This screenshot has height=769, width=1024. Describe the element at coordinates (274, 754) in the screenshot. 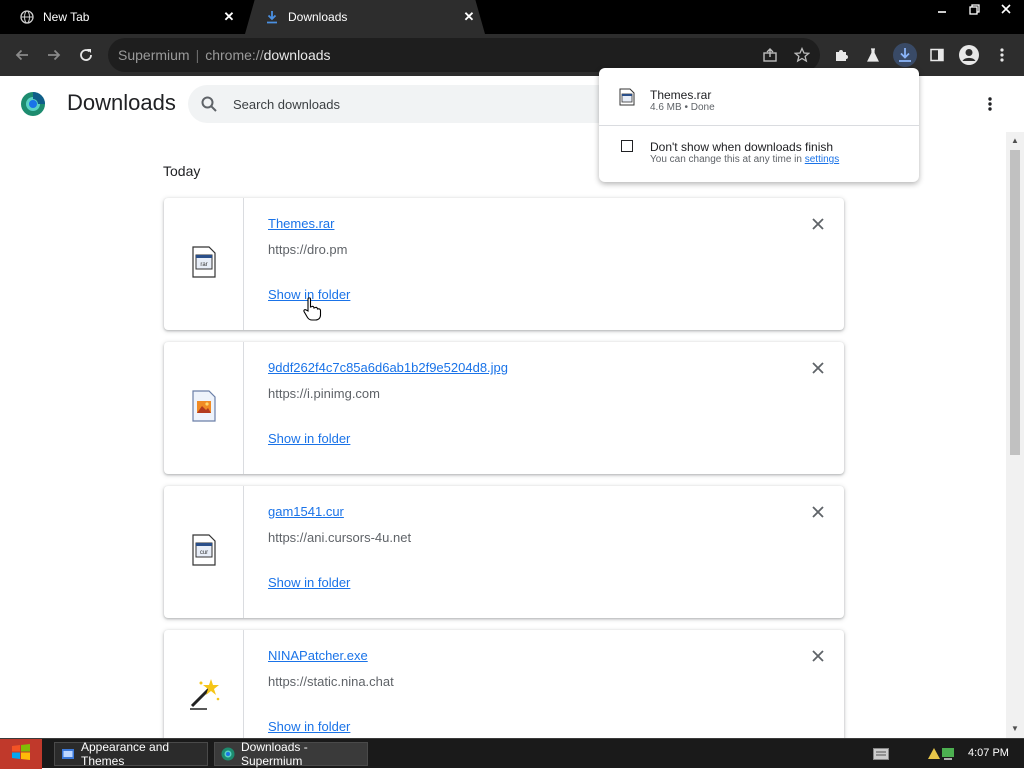

I see `taskbar-label: Downloads - Supermium` at that location.